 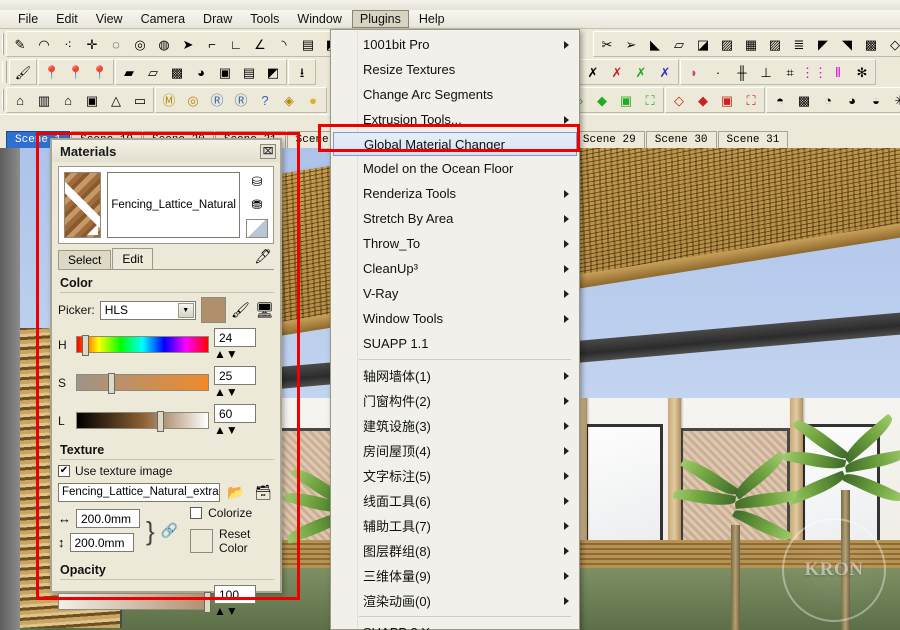 I want to click on menu-item-render-animation: 渲染动画(0), so click(x=455, y=600).